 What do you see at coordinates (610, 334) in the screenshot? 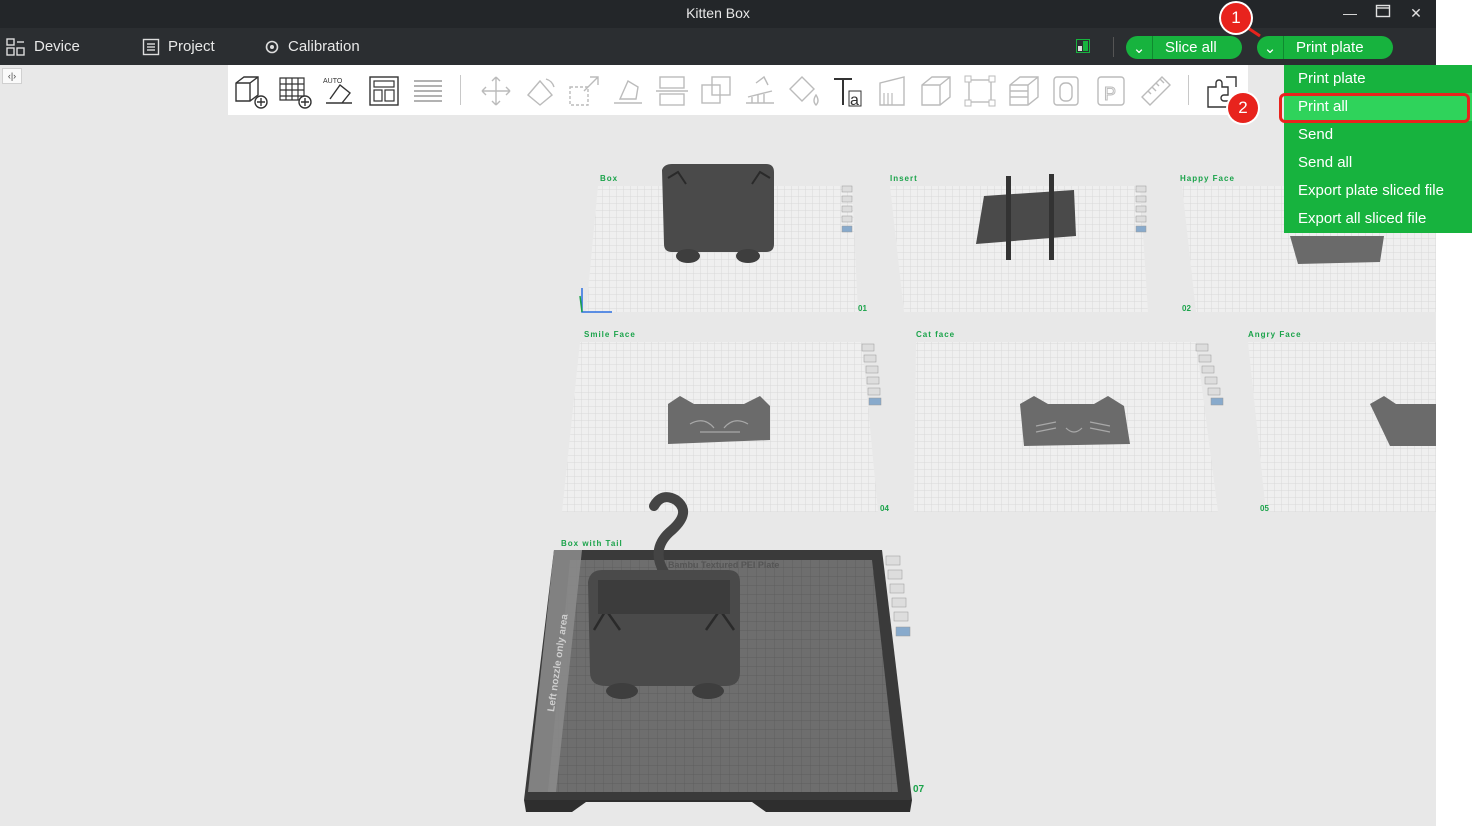
I see `plate-04-title: Smile Face` at bounding box center [610, 334].